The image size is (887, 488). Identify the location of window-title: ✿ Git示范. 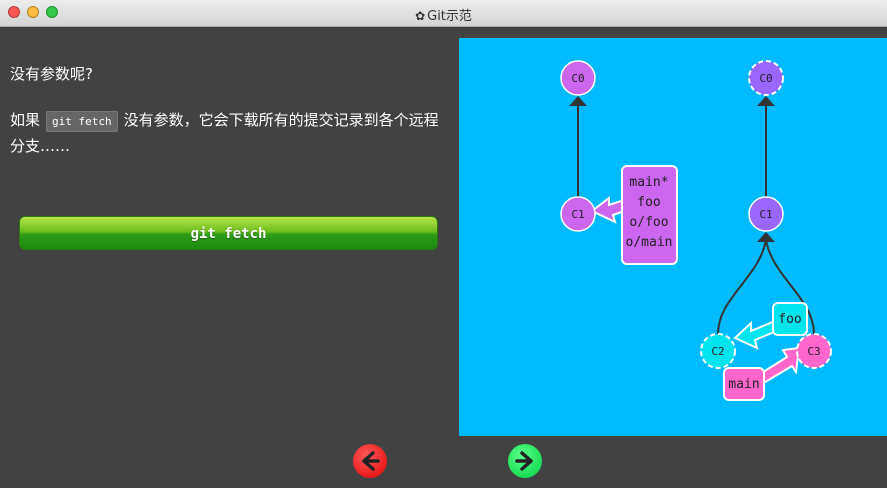
(443, 16).